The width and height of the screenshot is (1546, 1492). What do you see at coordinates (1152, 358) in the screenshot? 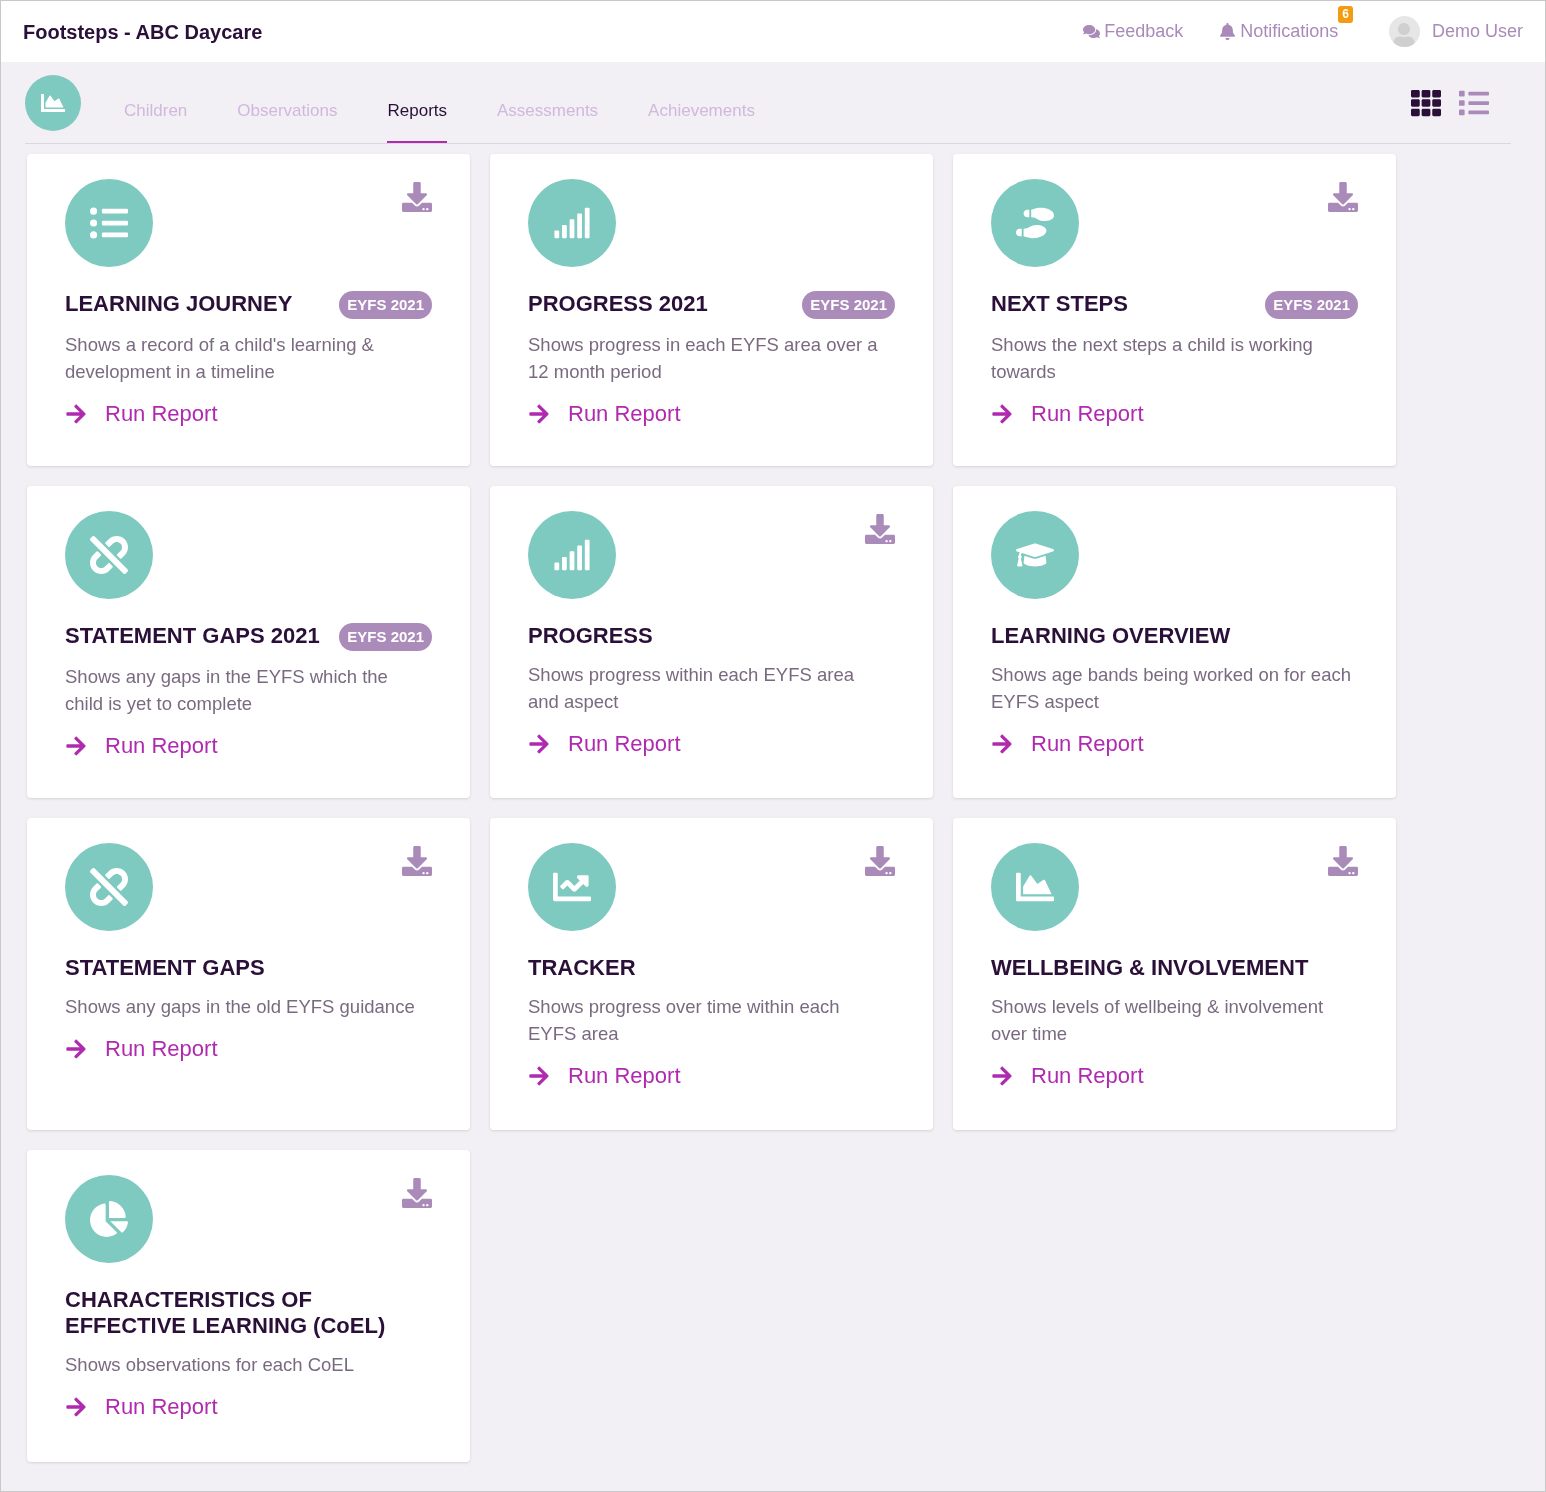
I see `report-description: Shows the next steps a child is working towards` at bounding box center [1152, 358].